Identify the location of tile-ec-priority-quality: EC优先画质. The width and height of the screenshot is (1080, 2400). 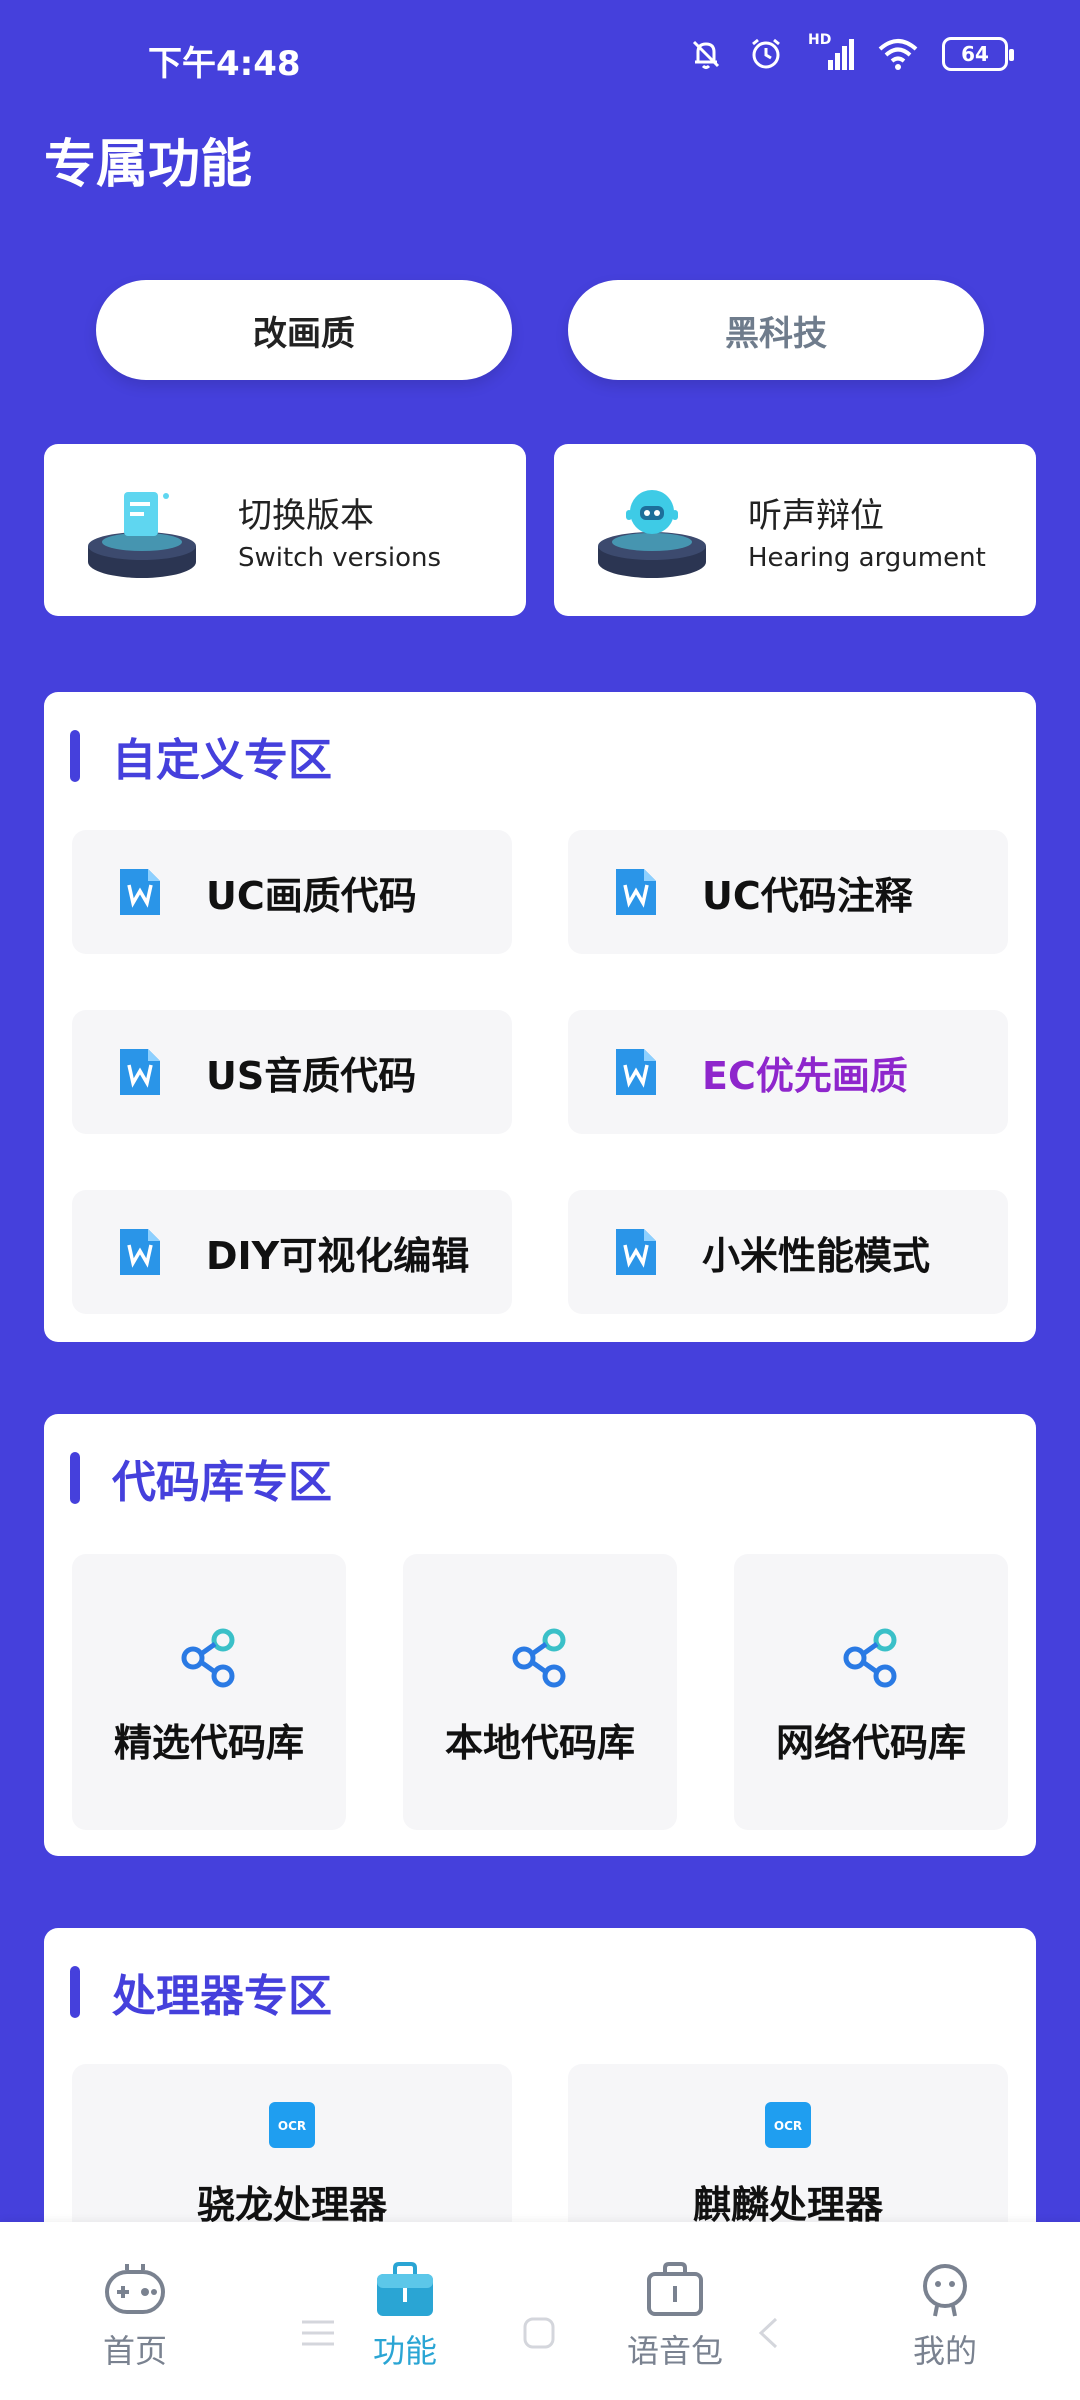
(788, 1072).